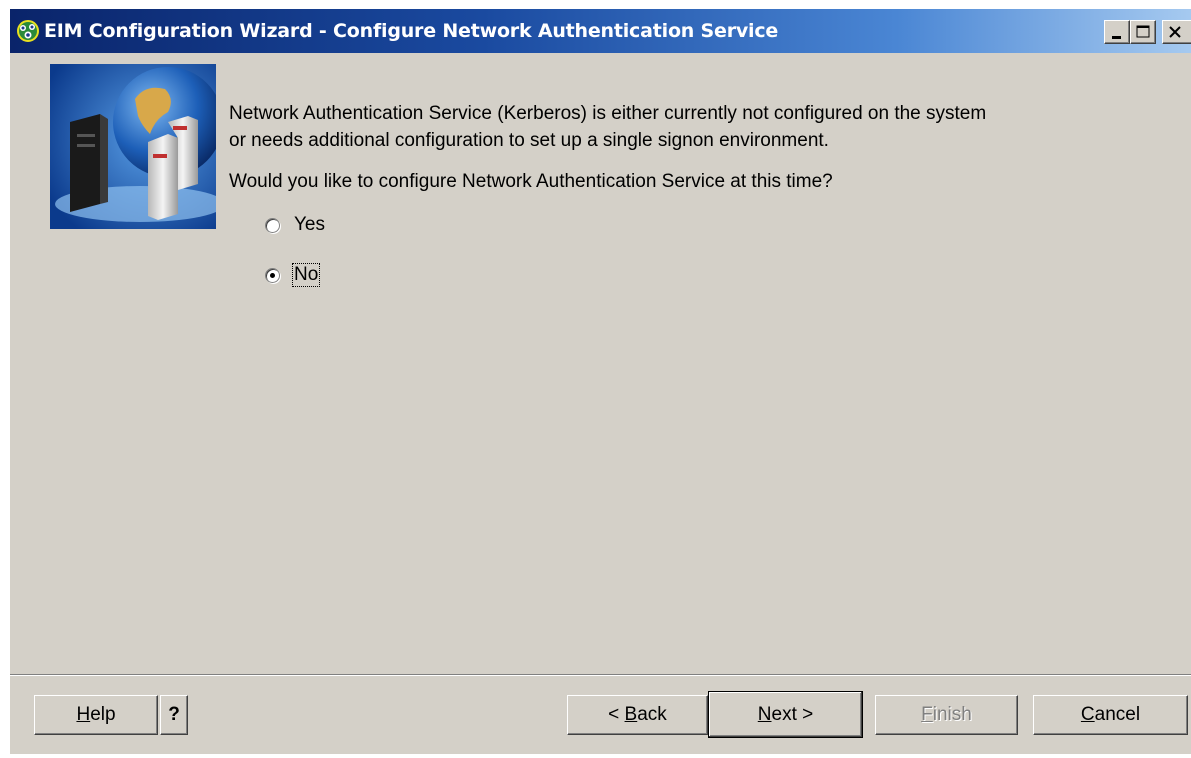  I want to click on back-mnemonic: B, so click(631, 714).